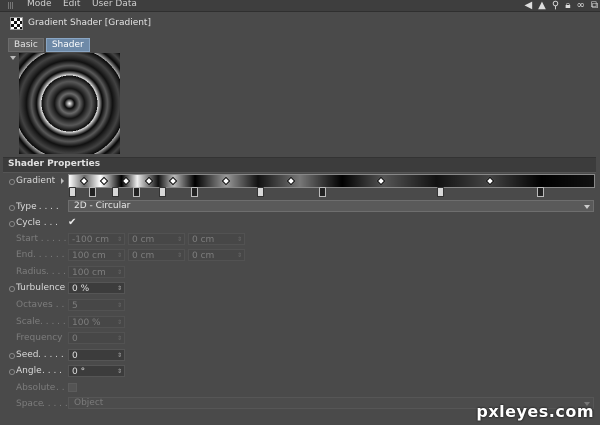 Image resolution: width=600 pixels, height=425 pixels. I want to click on scale-field: 100 % ⇕, so click(96, 322).